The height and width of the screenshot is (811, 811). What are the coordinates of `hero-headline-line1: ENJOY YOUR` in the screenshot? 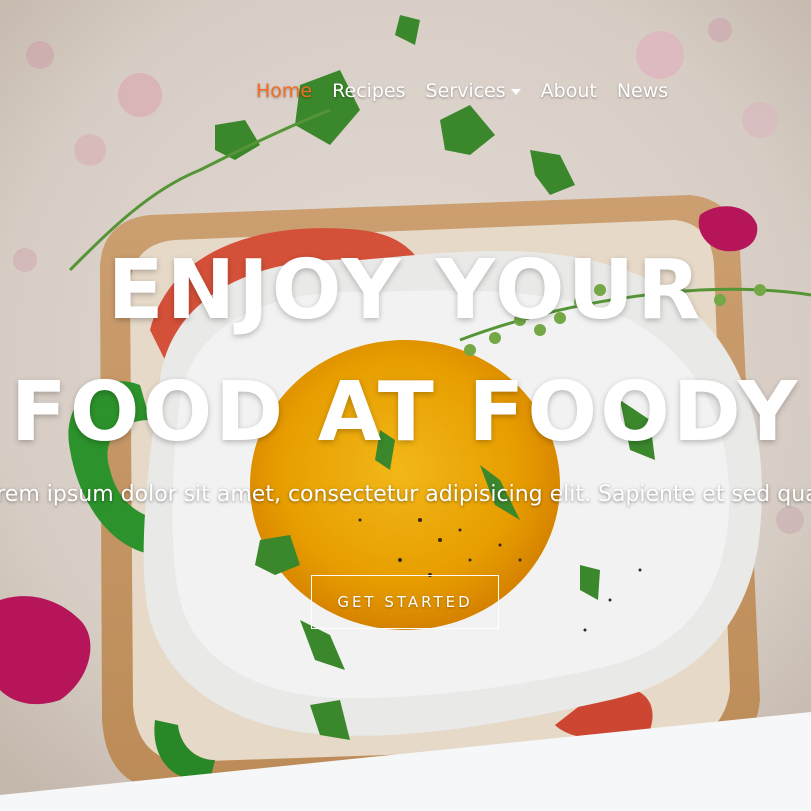 It's located at (405, 290).